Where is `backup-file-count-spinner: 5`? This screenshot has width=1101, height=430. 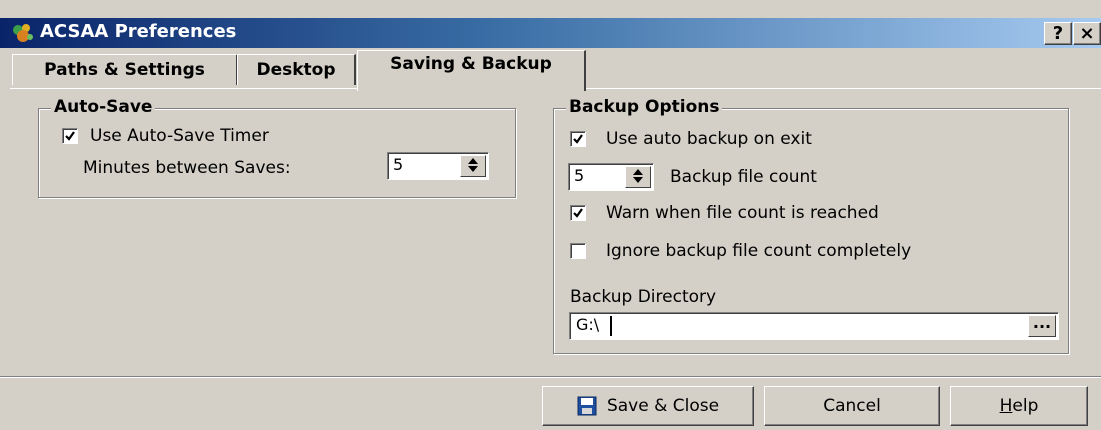 backup-file-count-spinner: 5 is located at coordinates (611, 177).